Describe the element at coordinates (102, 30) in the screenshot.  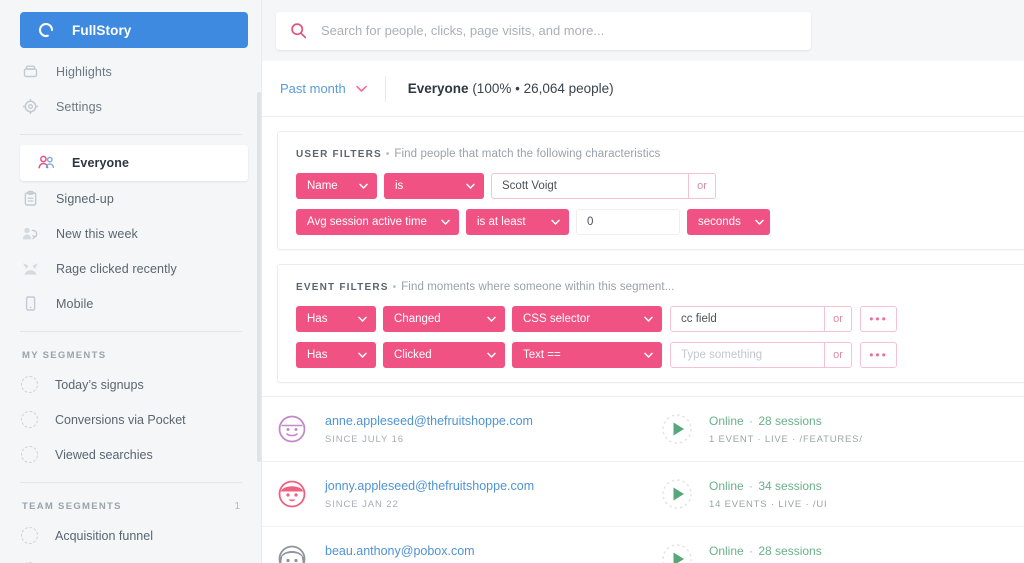
I see `brand-label: FullStory` at that location.